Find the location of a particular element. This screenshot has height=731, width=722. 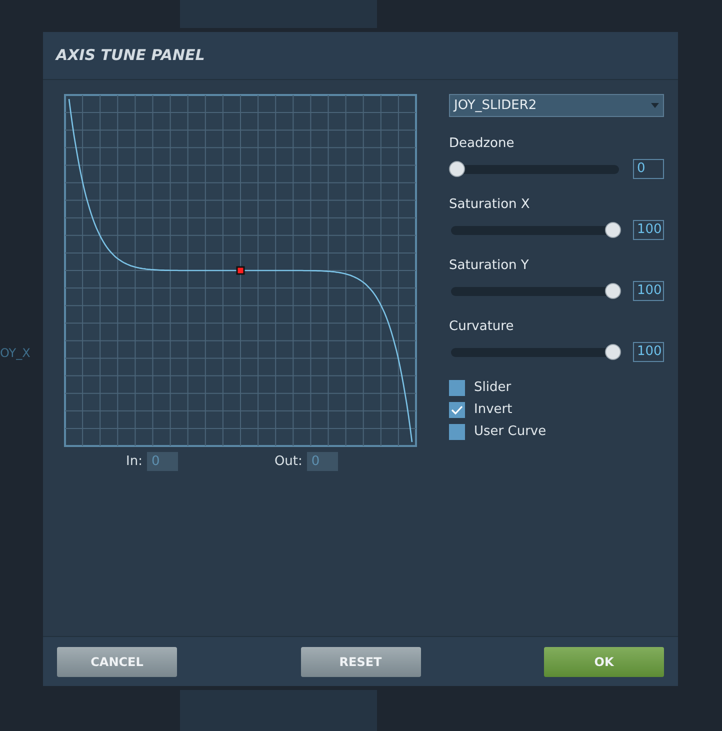

slider-label: Curvature is located at coordinates (482, 327).